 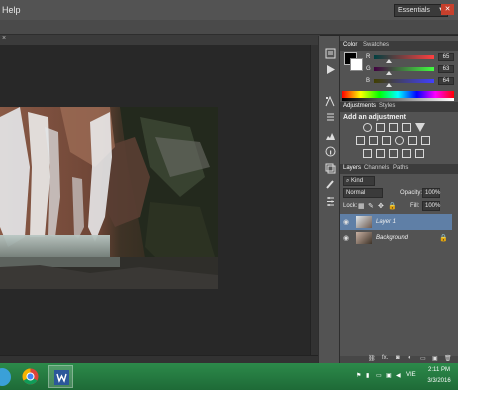 I want to click on lock-pixels-icon: ▦, so click(x=361, y=206).